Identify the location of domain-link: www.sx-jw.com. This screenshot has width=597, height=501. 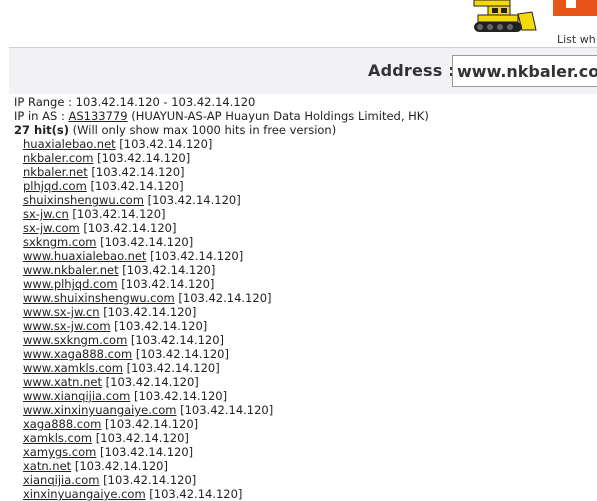
(67, 326).